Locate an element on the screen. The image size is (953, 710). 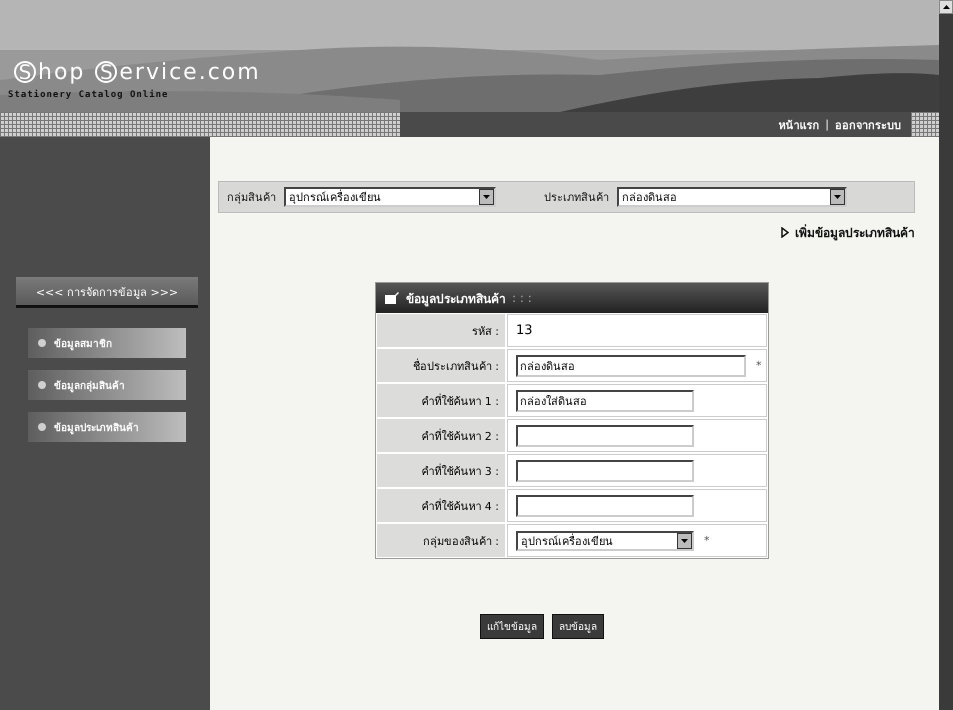
dropdown: กล่องดินสอ is located at coordinates (732, 197).